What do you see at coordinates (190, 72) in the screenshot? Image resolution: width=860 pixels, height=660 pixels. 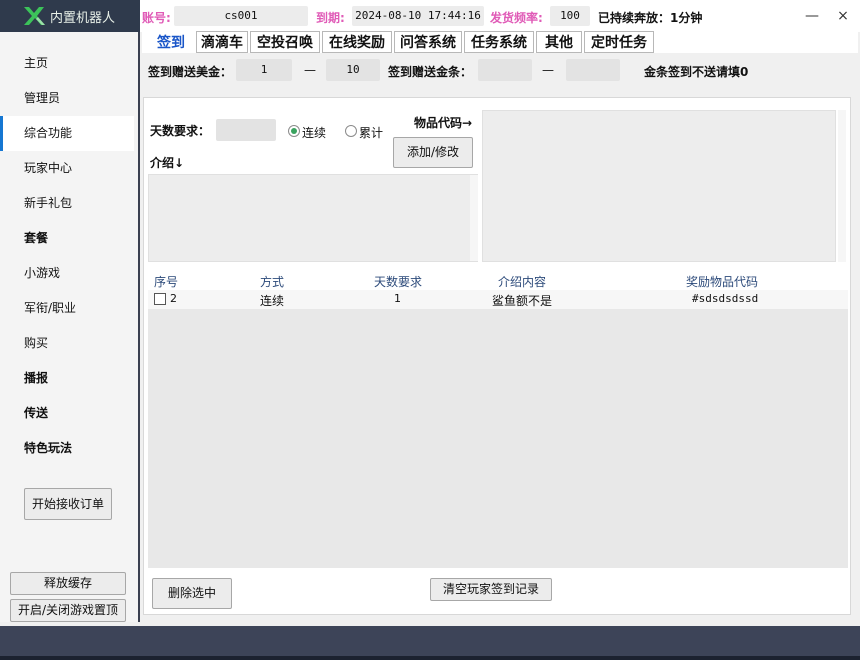 I see `usd-label: 签到赠送美金：` at bounding box center [190, 72].